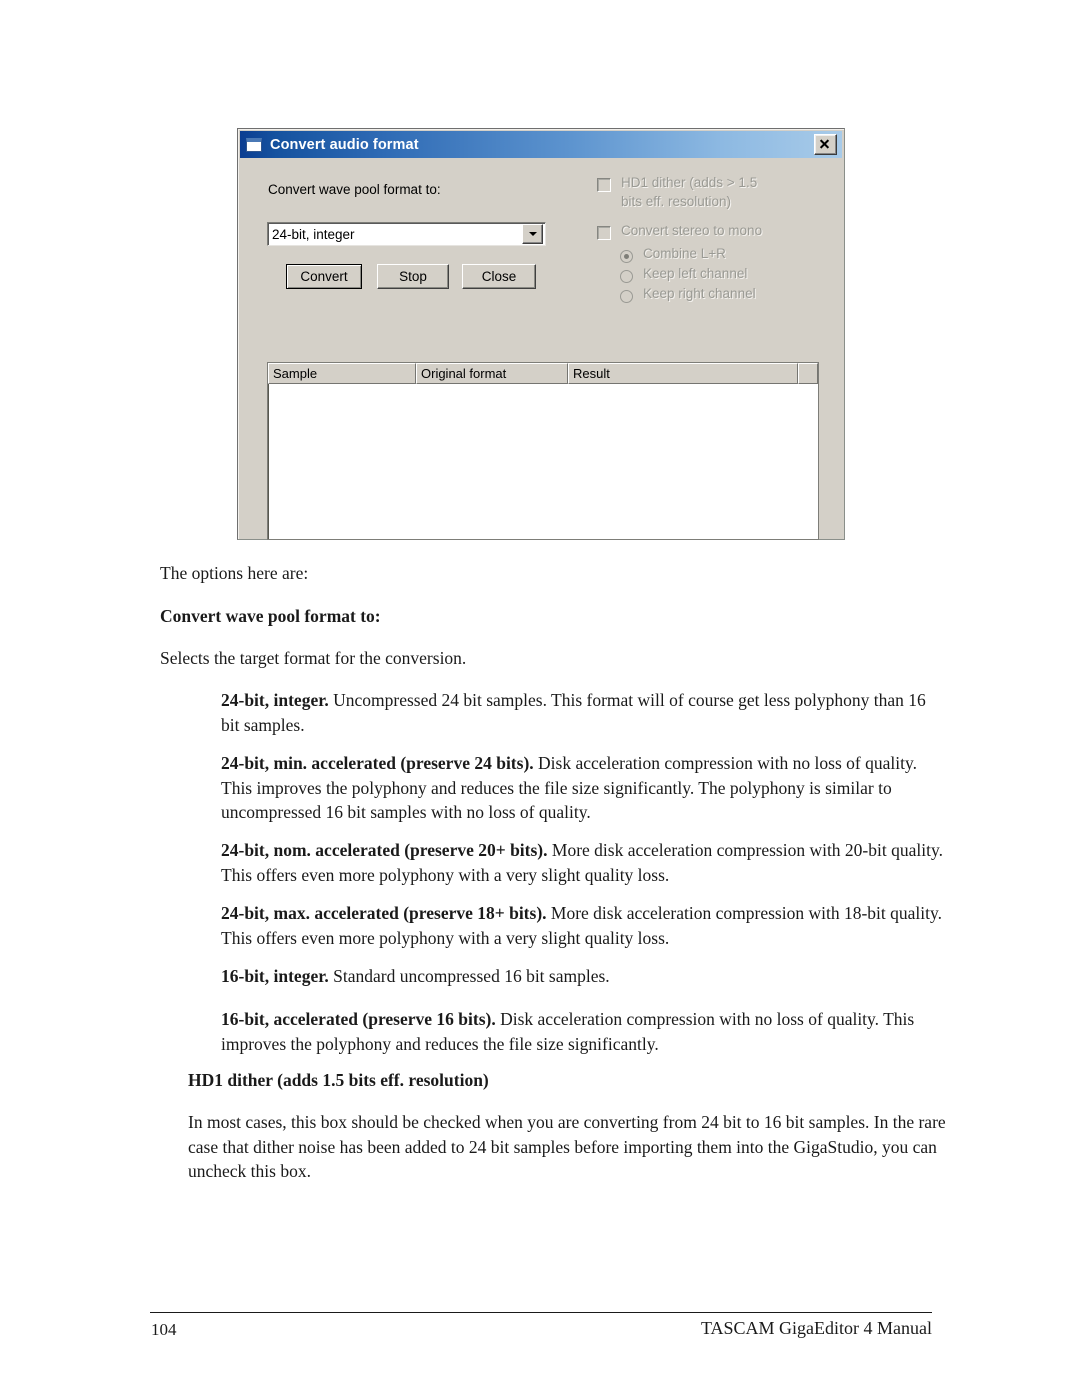 The height and width of the screenshot is (1397, 1080). I want to click on keep-right-channel-radio, so click(626, 296).